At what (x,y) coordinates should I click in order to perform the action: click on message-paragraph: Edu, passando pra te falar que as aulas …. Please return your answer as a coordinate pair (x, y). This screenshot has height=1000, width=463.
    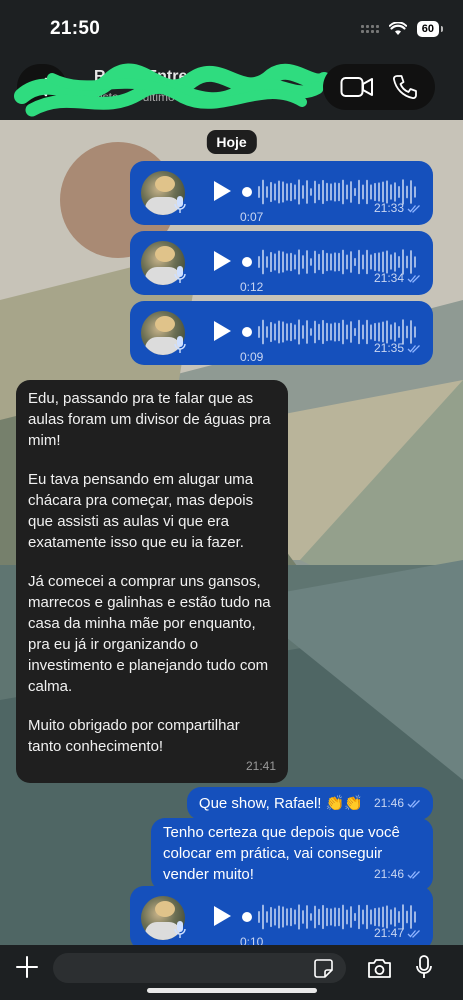
    Looking at the image, I should click on (149, 419).